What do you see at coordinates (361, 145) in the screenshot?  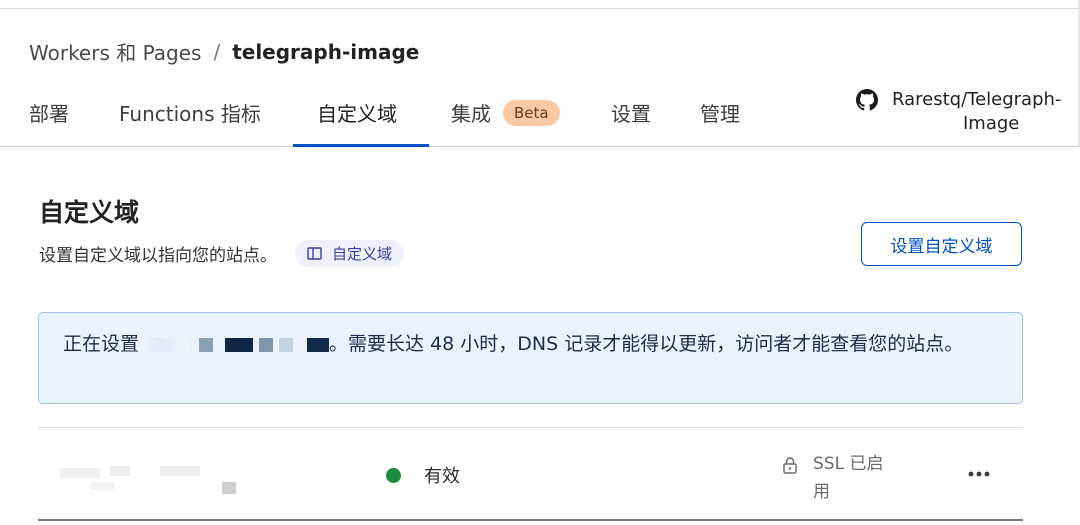 I see `active-tab-indicator` at bounding box center [361, 145].